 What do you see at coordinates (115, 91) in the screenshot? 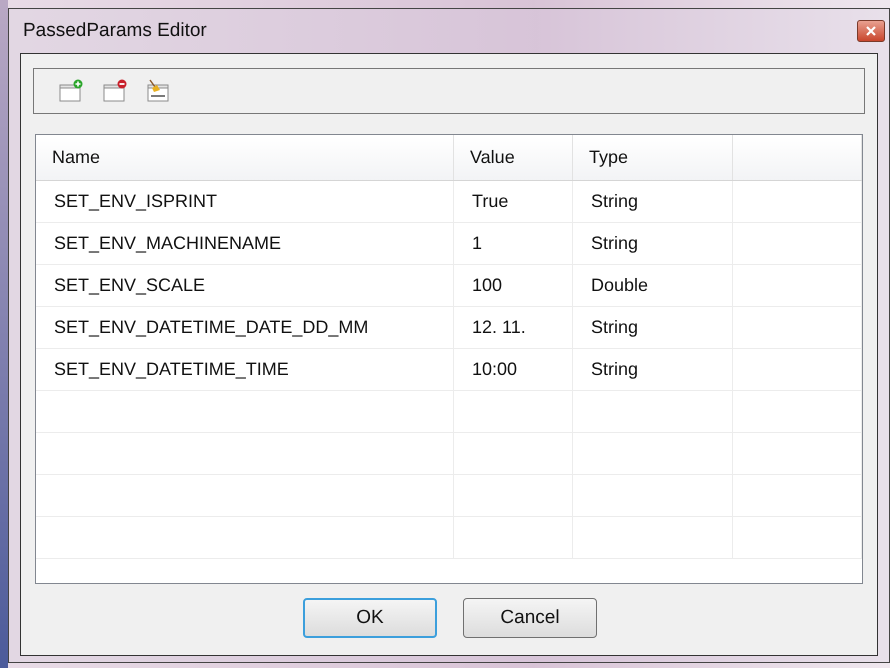
I see `remove-row-icon` at bounding box center [115, 91].